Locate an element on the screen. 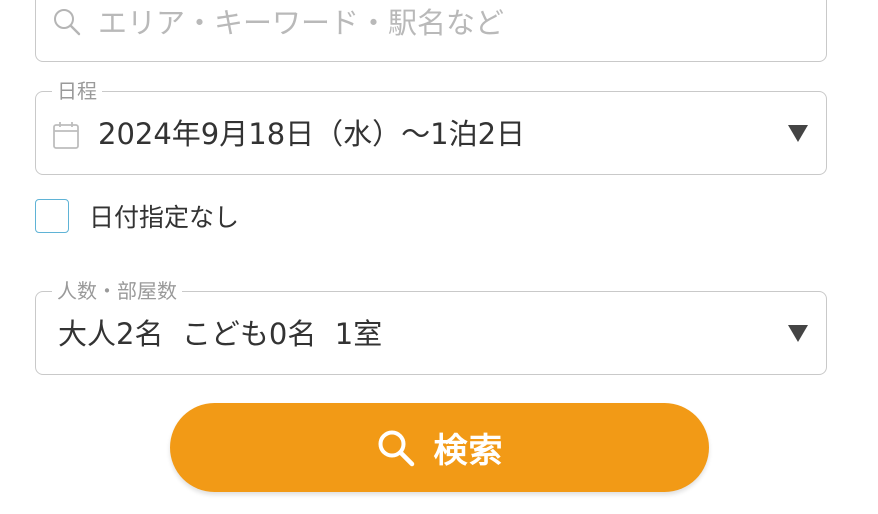 This screenshot has width=878, height=514. search-button-label: 検索 is located at coordinates (468, 451).